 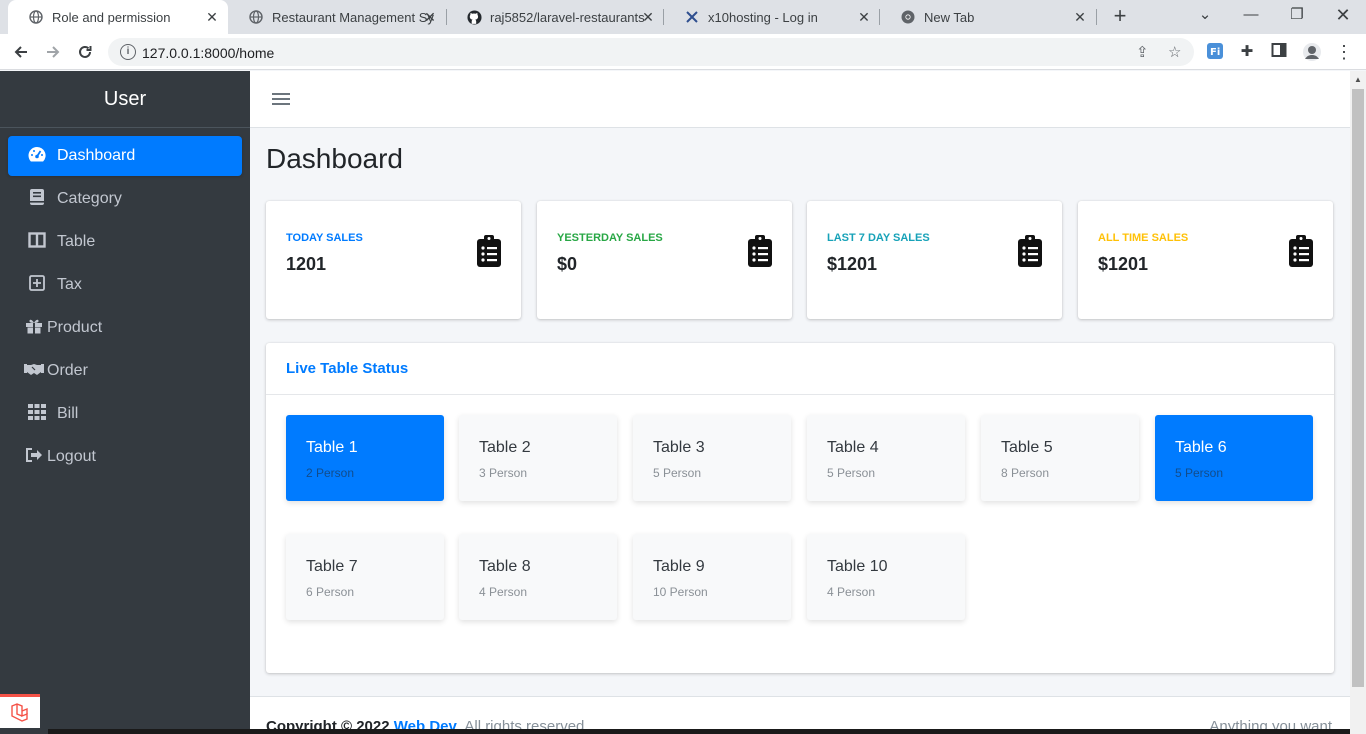 What do you see at coordinates (125, 99) in the screenshot?
I see `sidebar-brand: User` at bounding box center [125, 99].